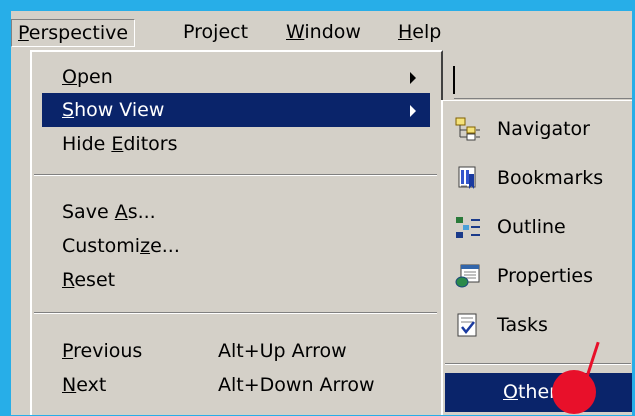 This screenshot has height=416, width=635. I want to click on menu-item-reset: Reset, so click(236, 280).